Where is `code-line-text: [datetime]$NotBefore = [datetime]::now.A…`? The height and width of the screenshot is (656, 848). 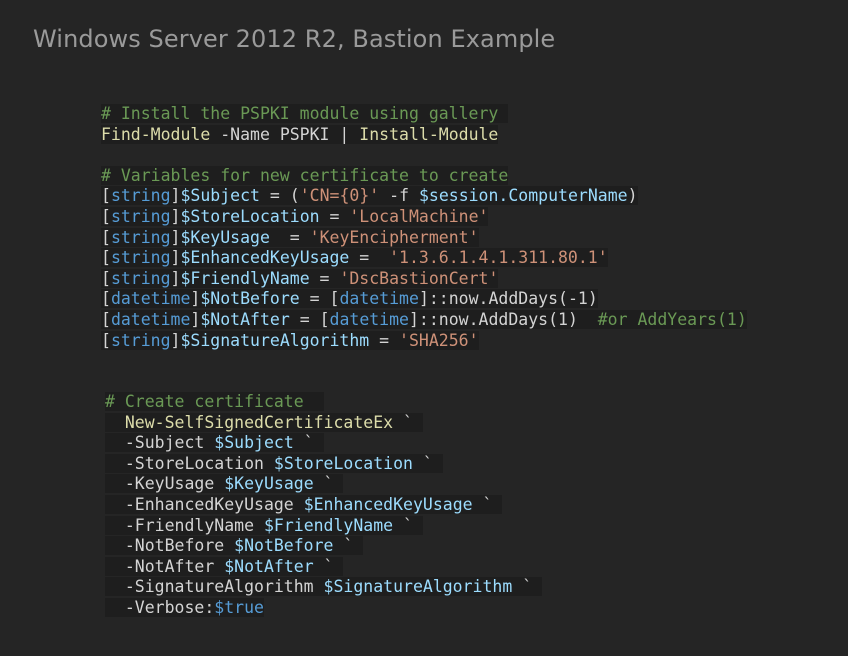
code-line-text: [datetime]$NotBefore = [datetime]::now.A… is located at coordinates (349, 299).